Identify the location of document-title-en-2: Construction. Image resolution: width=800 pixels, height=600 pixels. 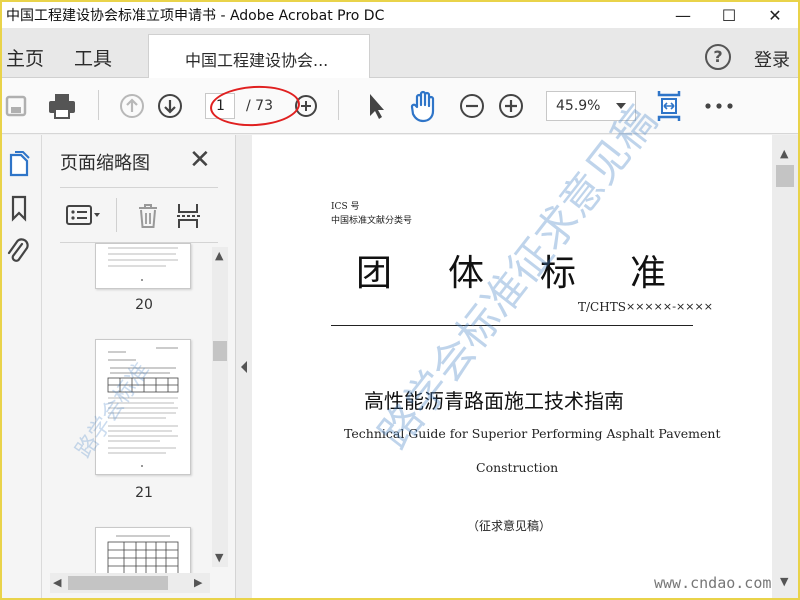
(517, 467).